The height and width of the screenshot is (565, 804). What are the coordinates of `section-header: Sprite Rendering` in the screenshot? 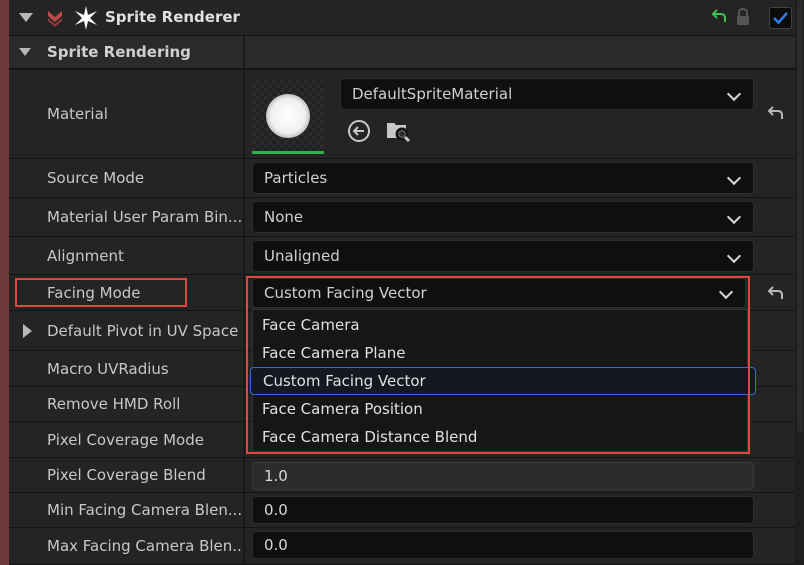 It's located at (402, 52).